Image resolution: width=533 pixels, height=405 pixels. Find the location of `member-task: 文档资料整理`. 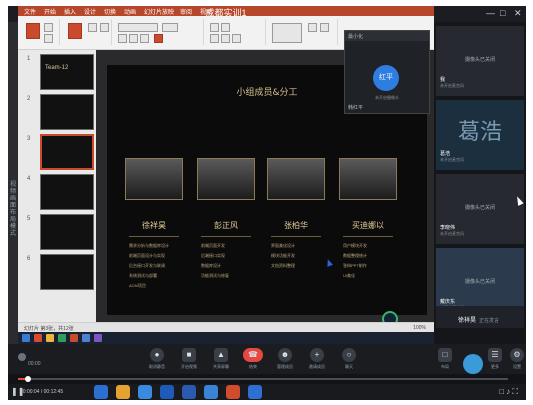

member-task: 文档资料整理 is located at coordinates (283, 265).